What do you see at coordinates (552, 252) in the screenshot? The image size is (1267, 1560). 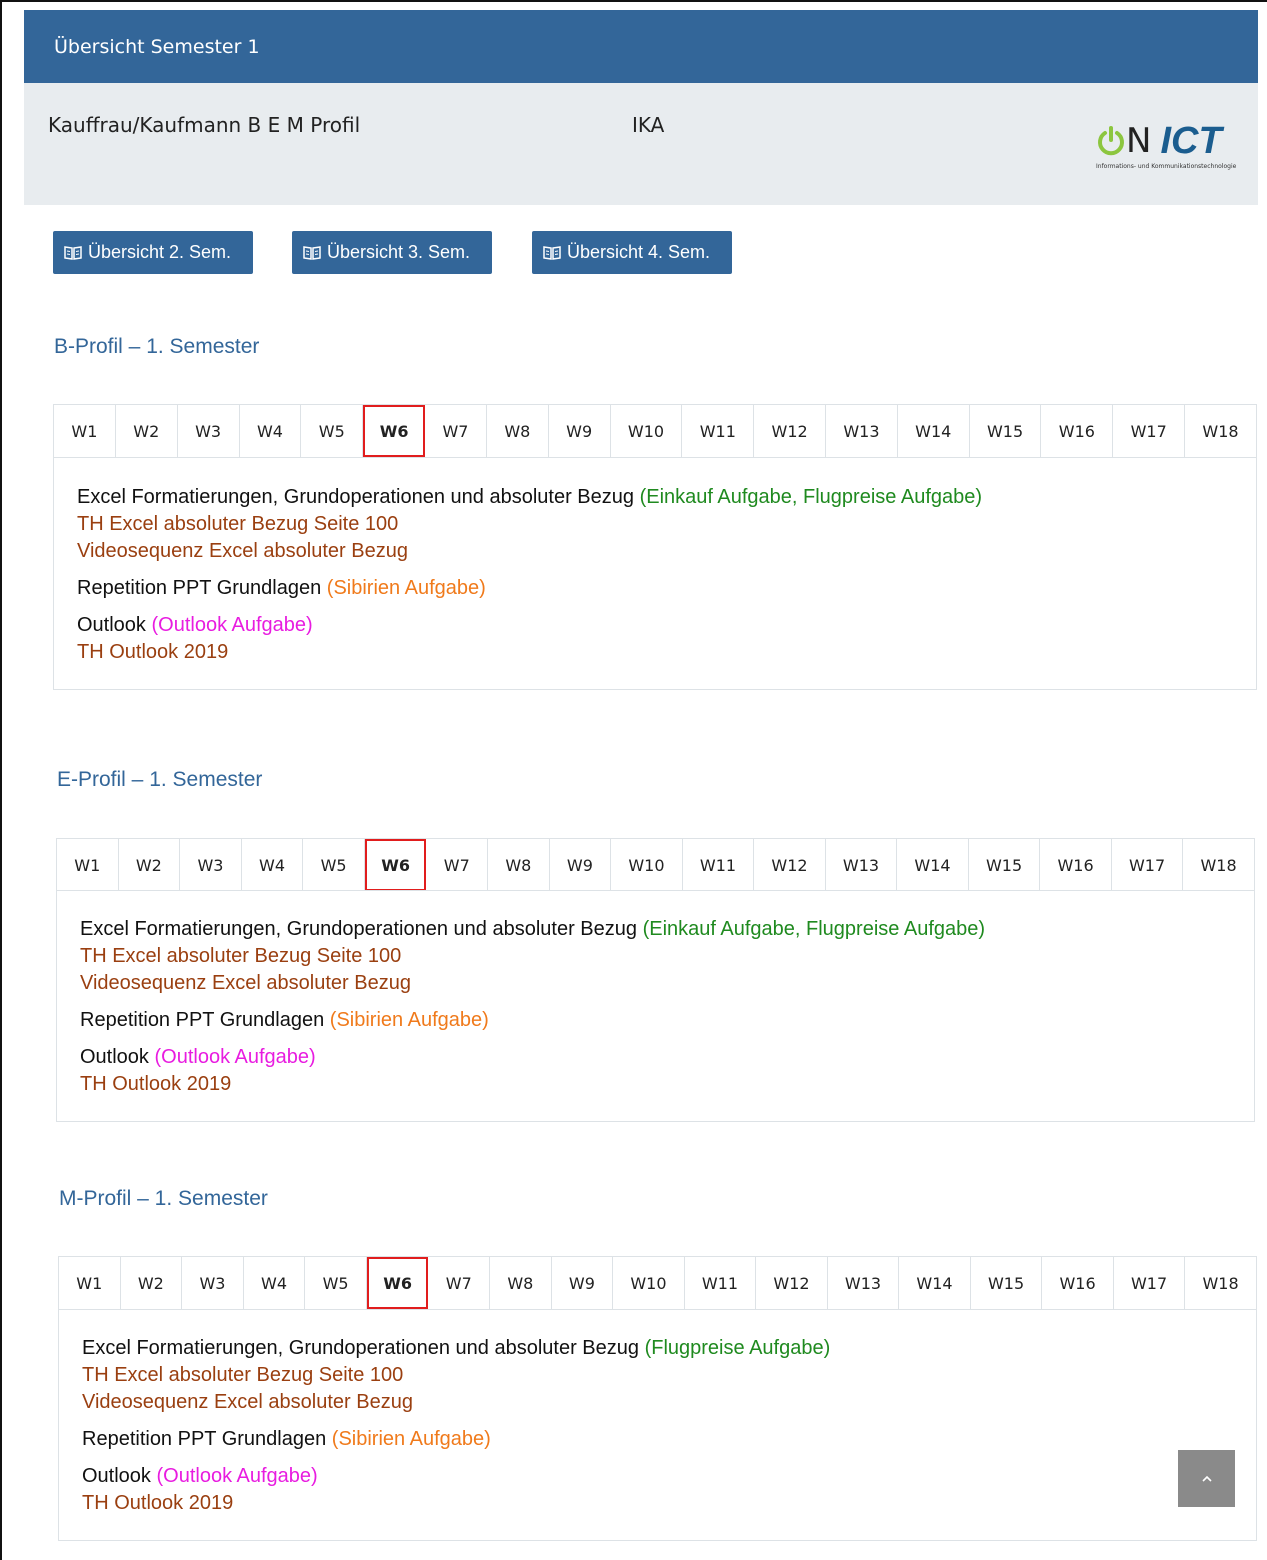 I see `book-icon` at bounding box center [552, 252].